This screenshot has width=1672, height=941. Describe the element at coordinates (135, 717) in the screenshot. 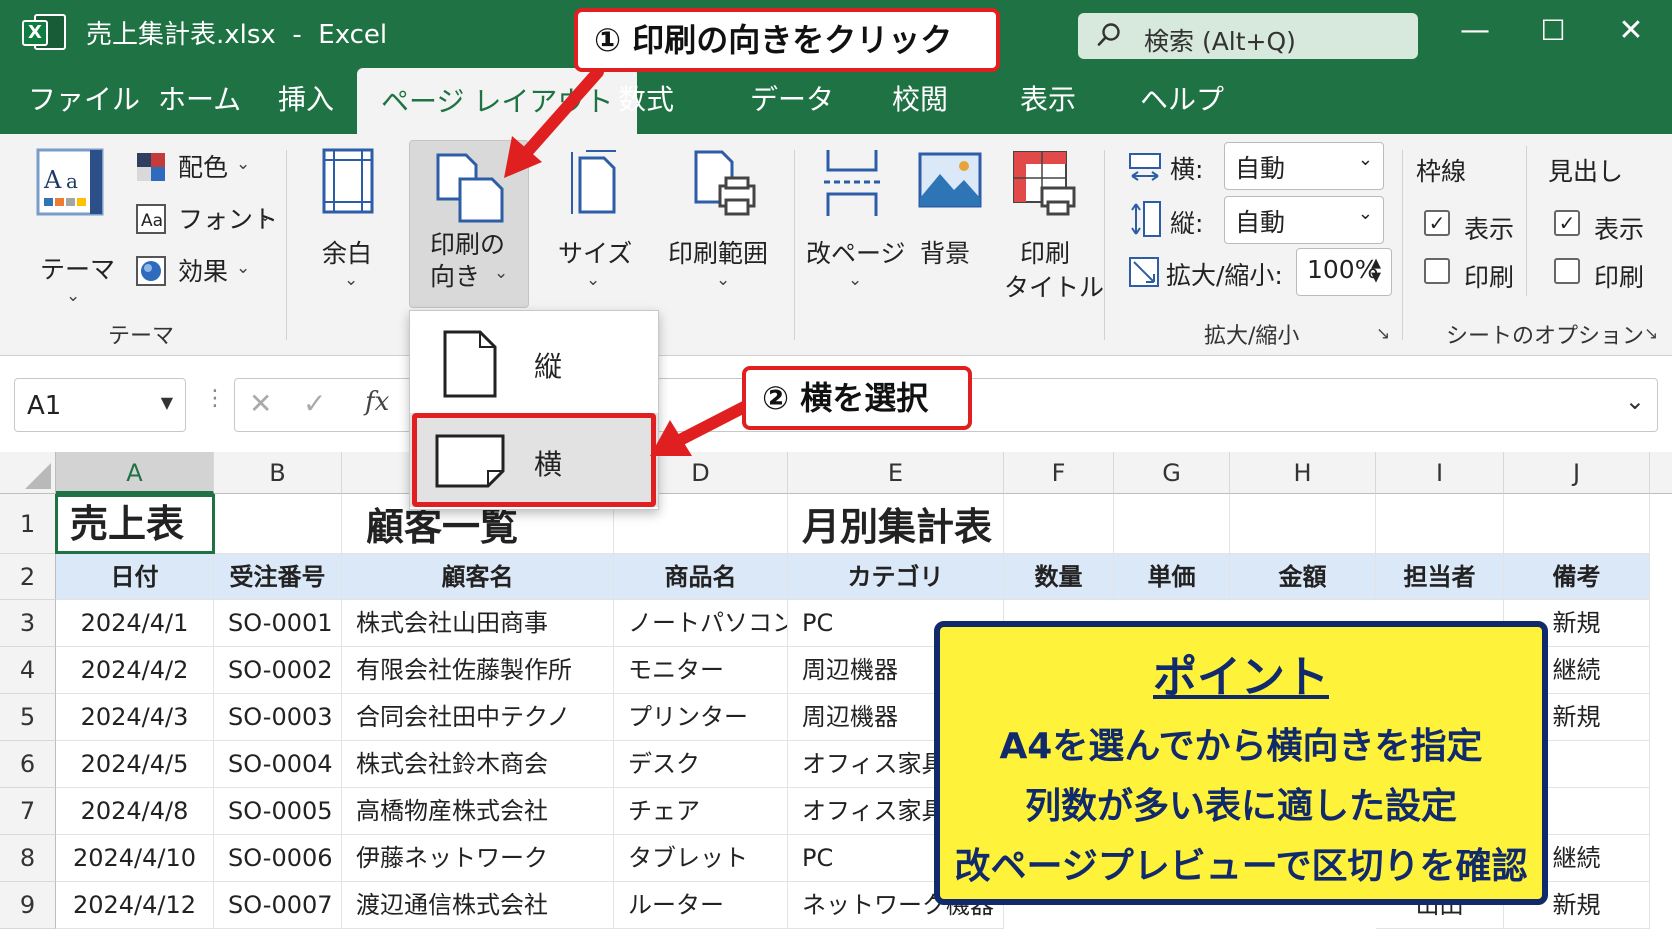

I see `cell-date: 2024/4/3` at that location.